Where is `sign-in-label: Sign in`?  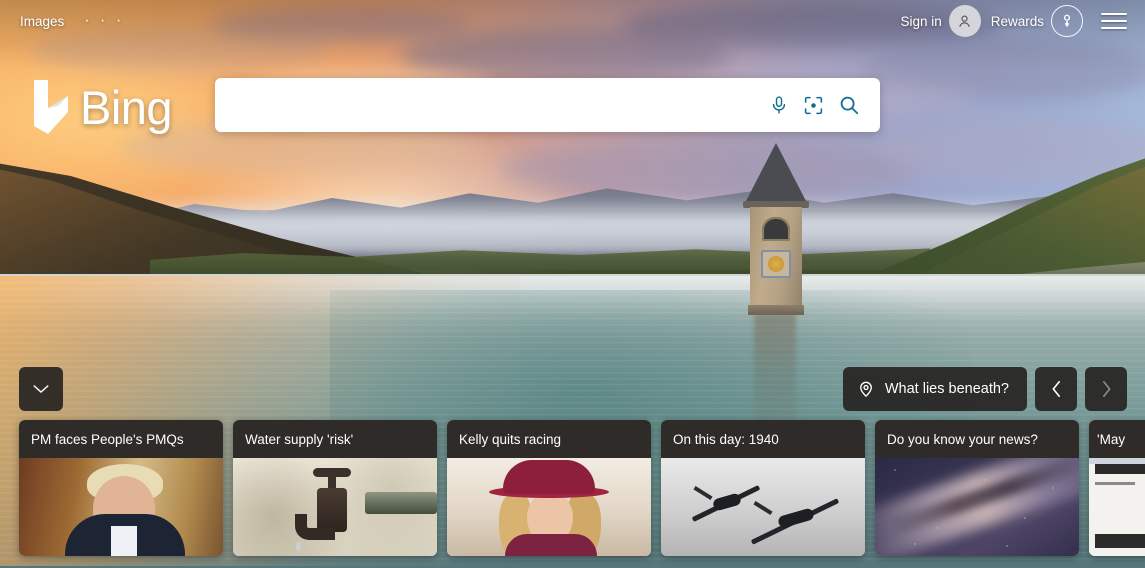
sign-in-label: Sign in is located at coordinates (921, 21).